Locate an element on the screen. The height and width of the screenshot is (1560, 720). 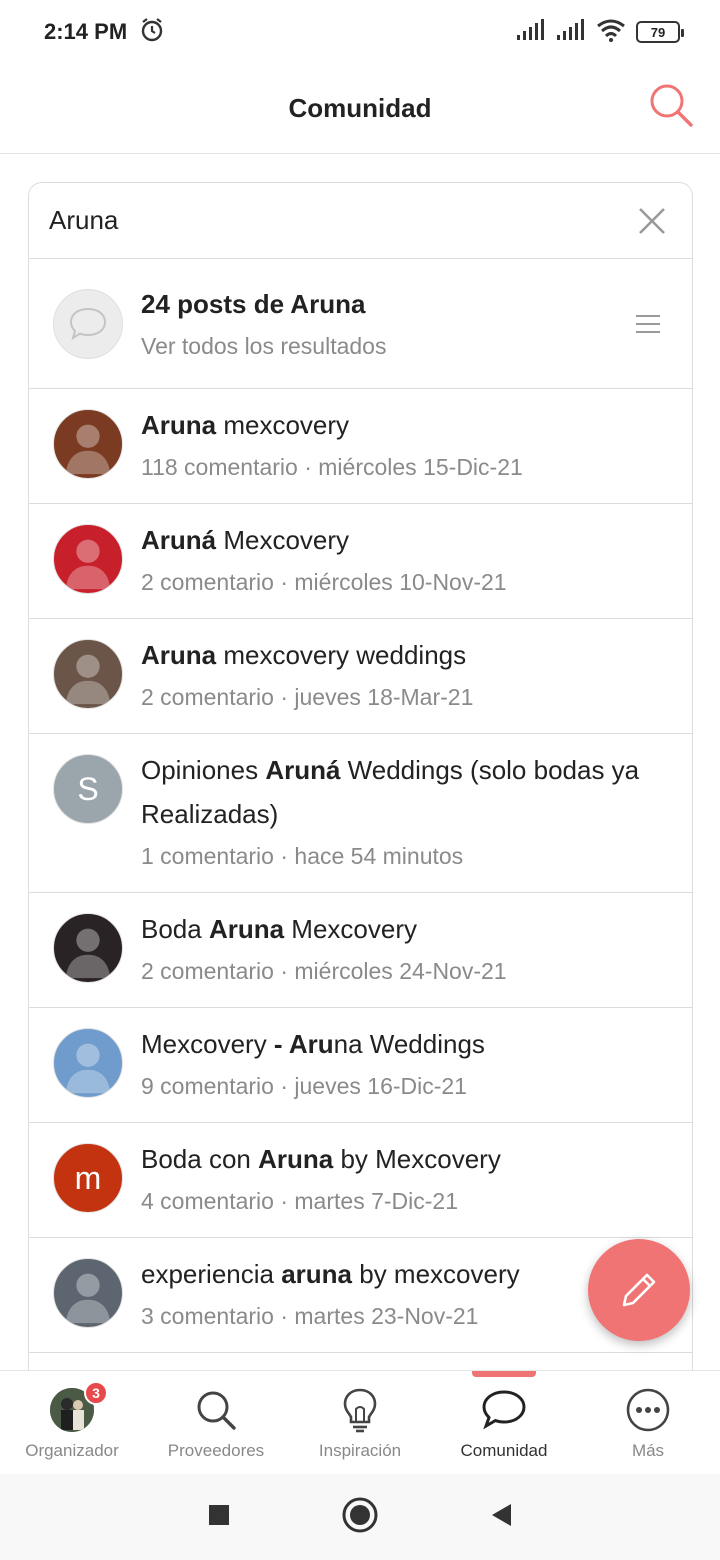
title-prefix: Boda is located at coordinates (175, 929).